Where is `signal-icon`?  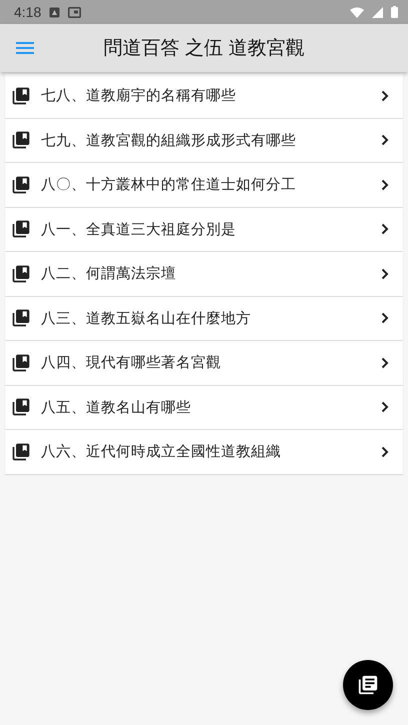
signal-icon is located at coordinates (377, 12).